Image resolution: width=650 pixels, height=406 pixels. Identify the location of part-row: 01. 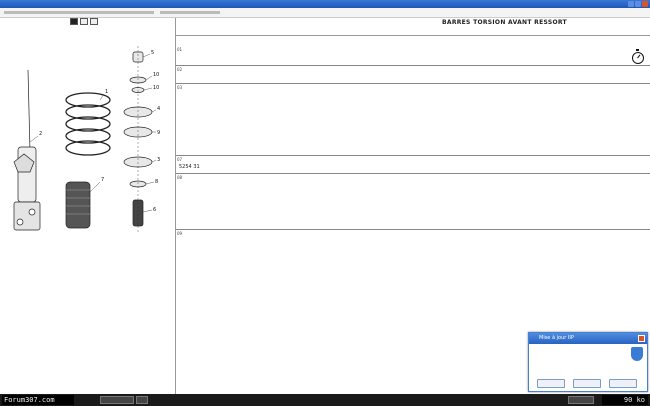
(413, 56).